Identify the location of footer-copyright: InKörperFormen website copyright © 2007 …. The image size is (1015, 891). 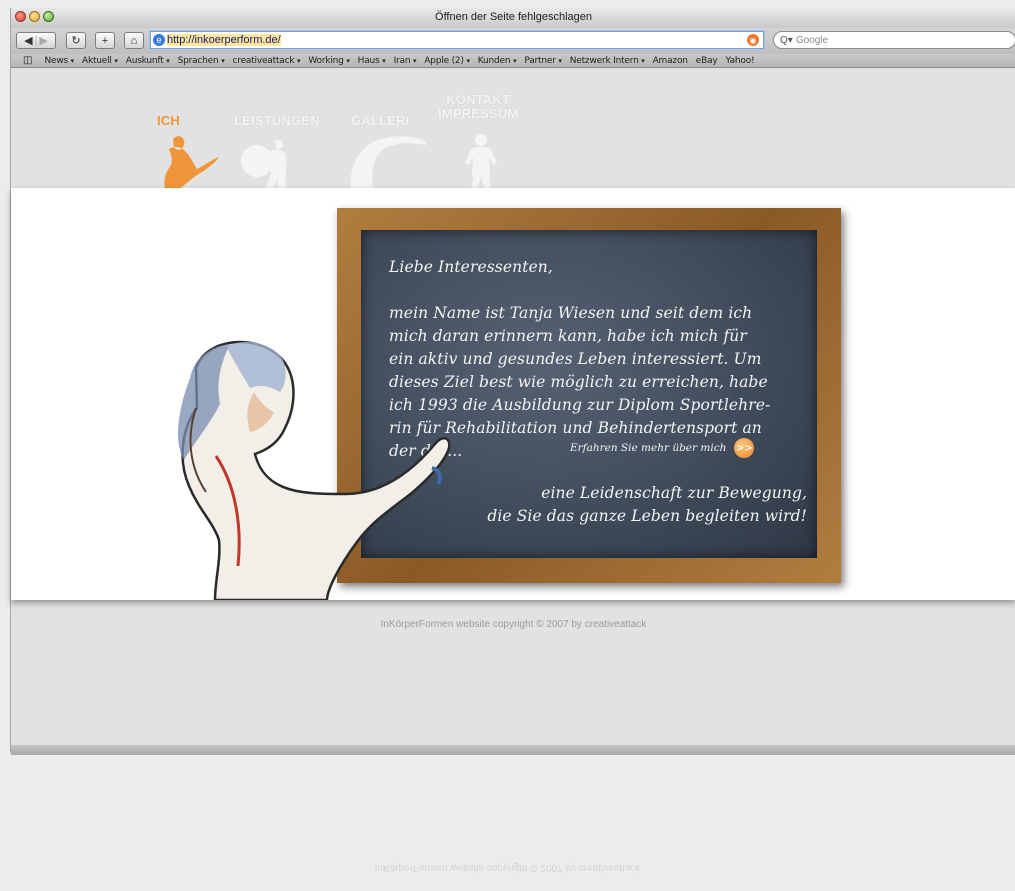
(513, 624).